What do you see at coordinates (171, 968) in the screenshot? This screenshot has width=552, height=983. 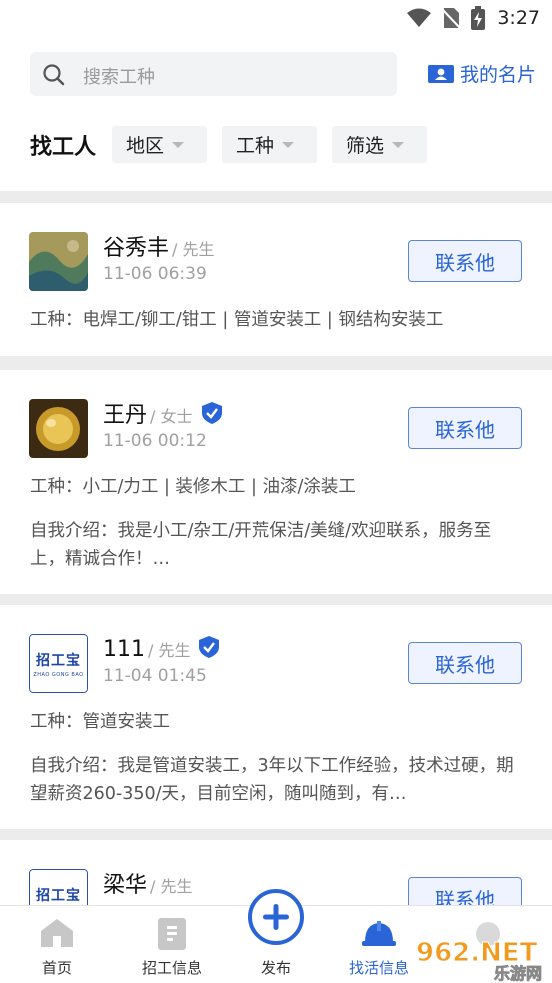 I see `nav-jobs-label: 招工信息` at bounding box center [171, 968].